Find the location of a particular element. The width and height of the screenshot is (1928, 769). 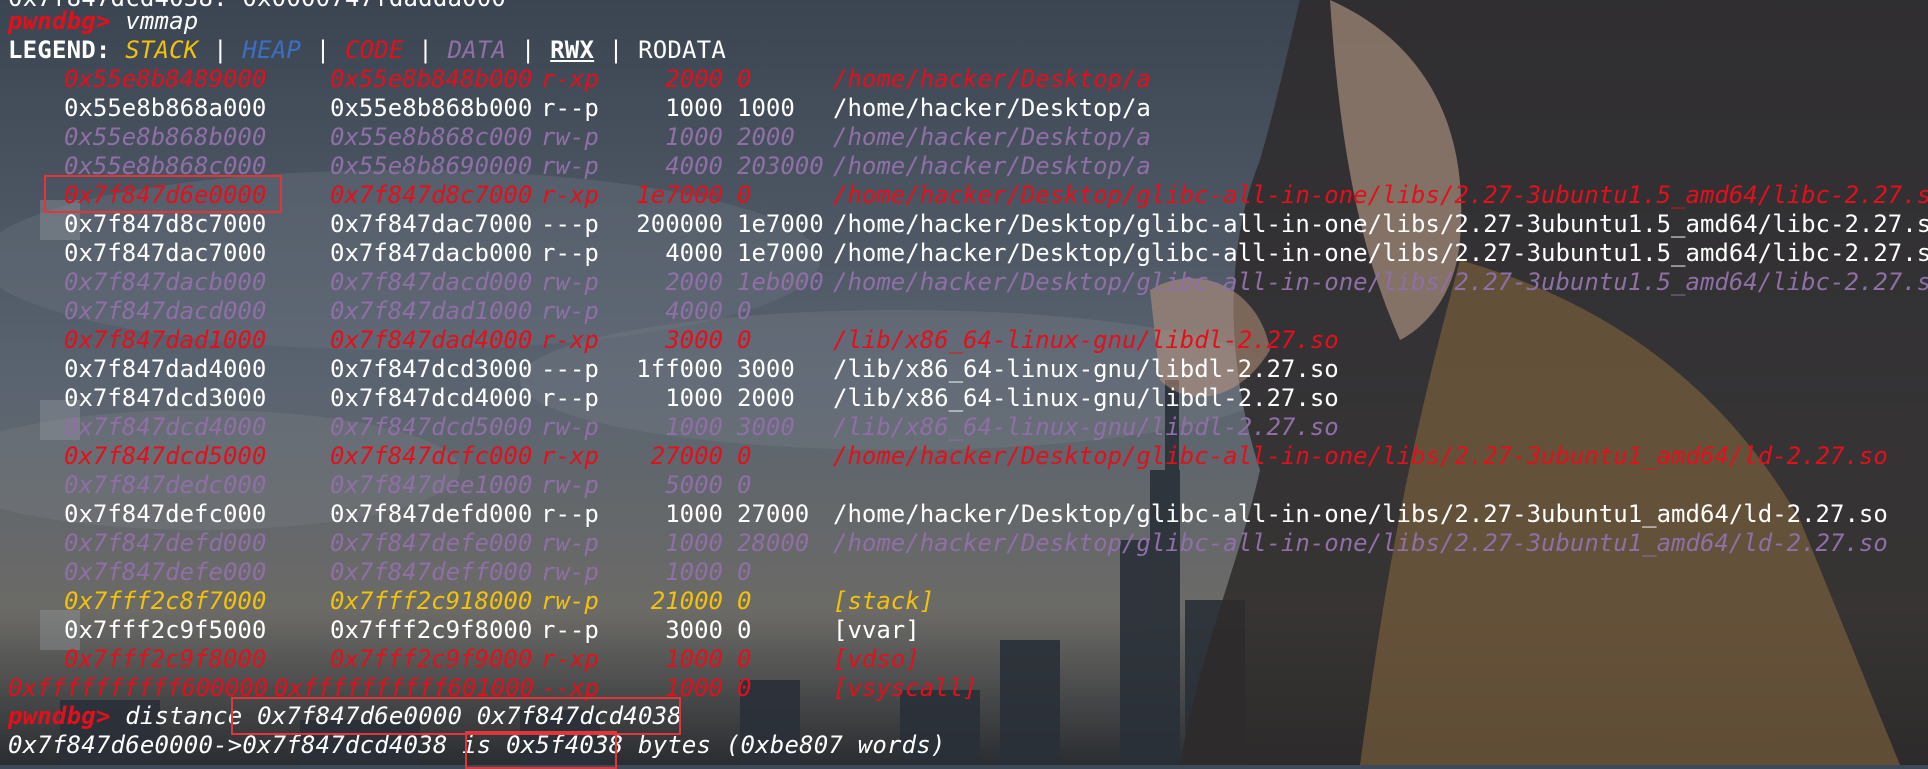

map-offset: 27000 is located at coordinates (773, 514).